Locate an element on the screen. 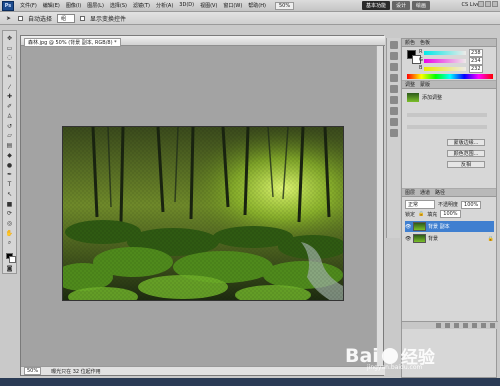 Image resolution: width=500 pixels, height=386 pixels. blend-mode-row: 正常 不透明度 100% is located at coordinates (443, 204).